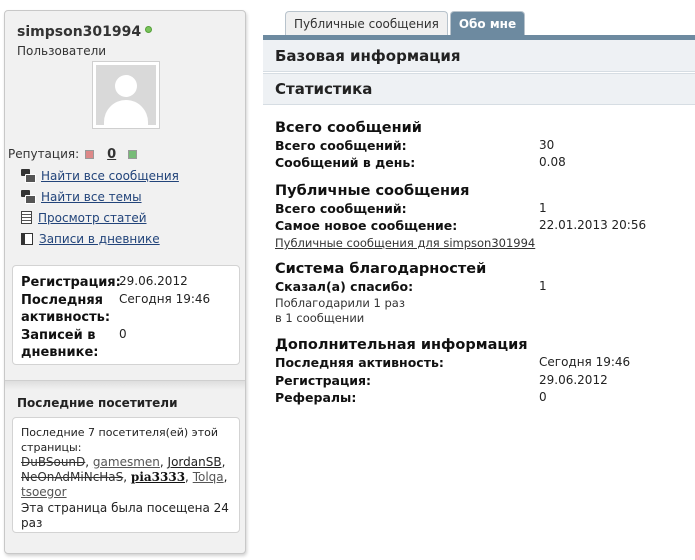 The image size is (695, 560). Describe the element at coordinates (165, 299) in the screenshot. I see `activity-value: Сегодня 19:46` at that location.